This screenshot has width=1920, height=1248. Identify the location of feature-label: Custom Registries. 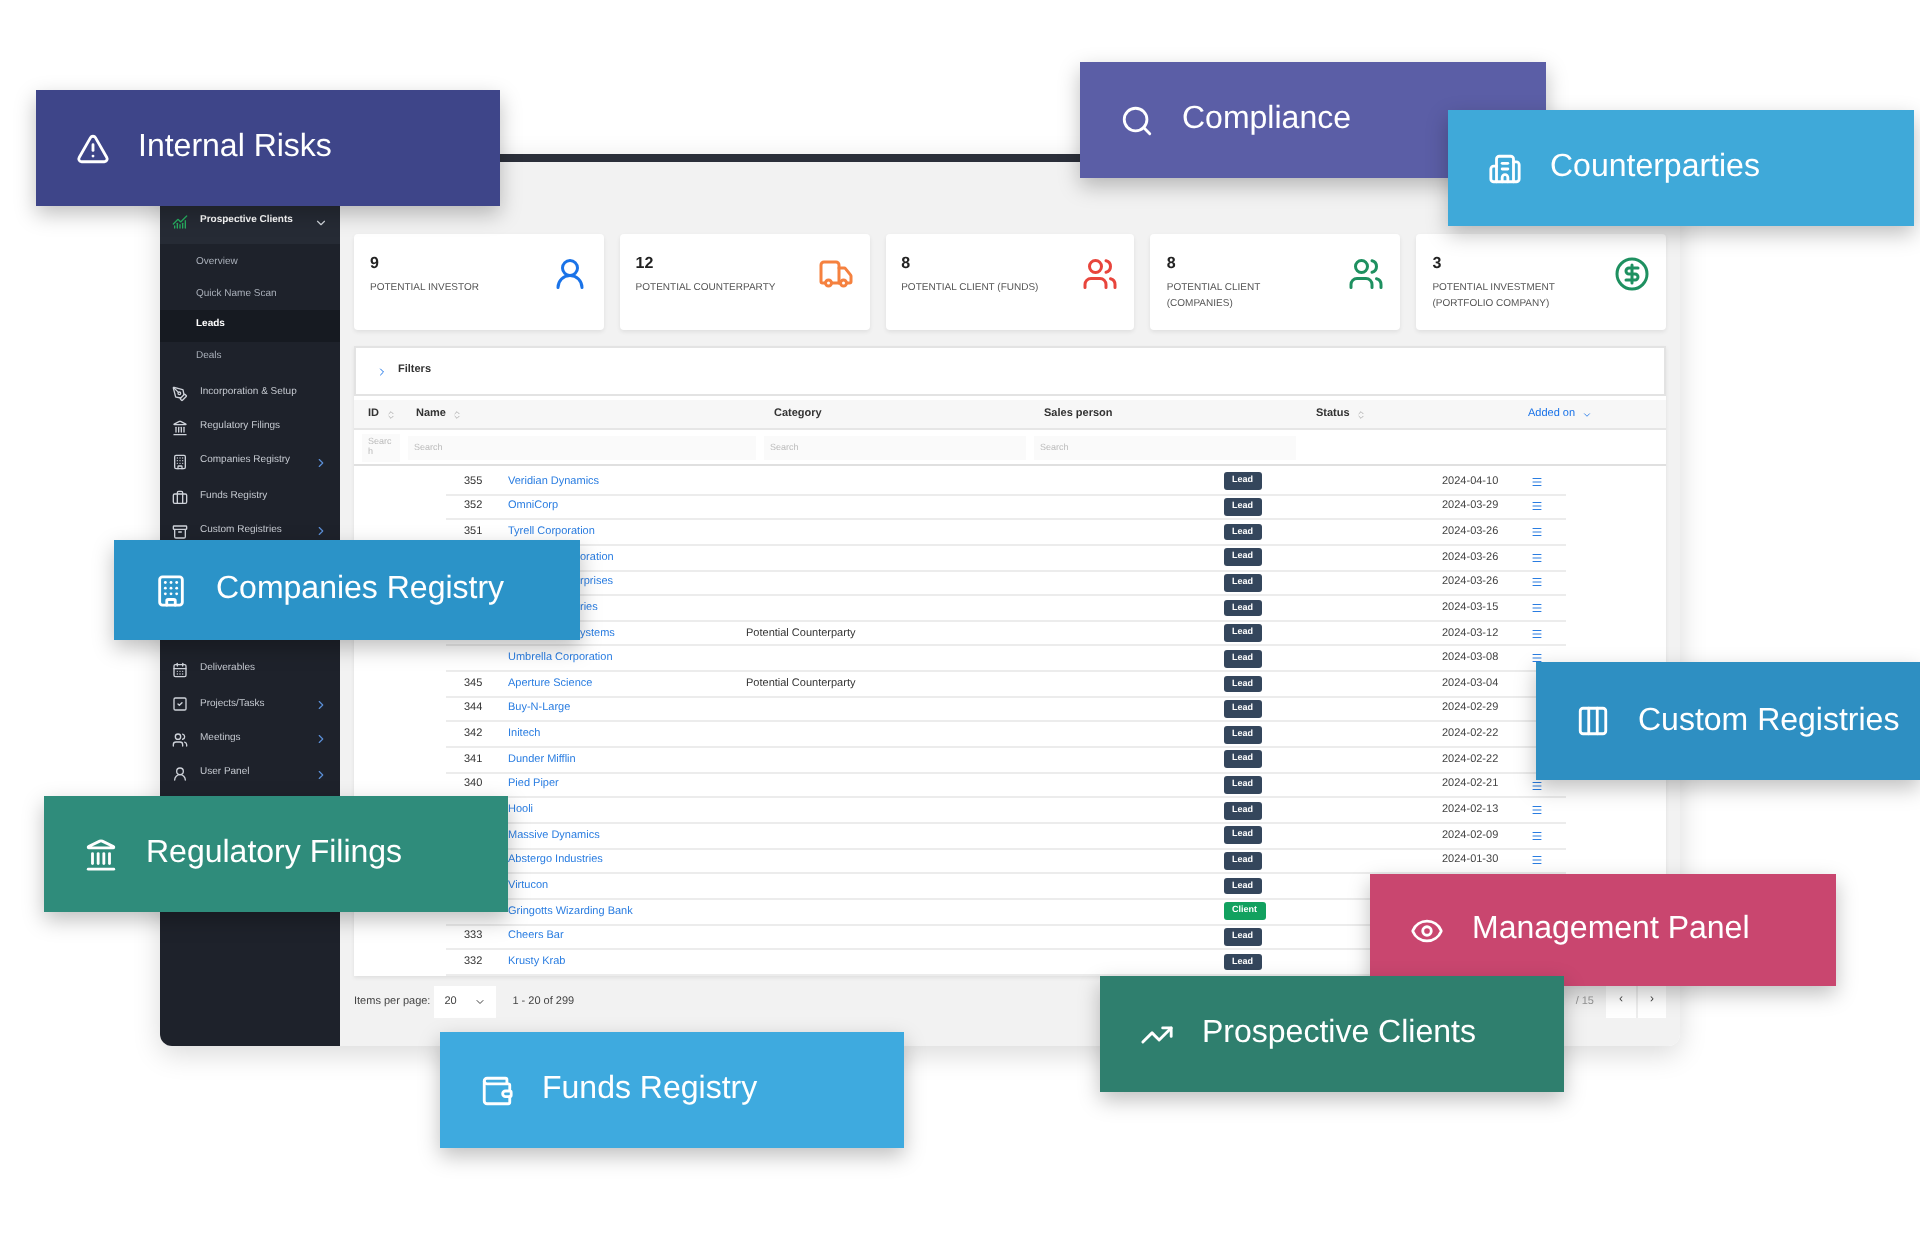
(1769, 721).